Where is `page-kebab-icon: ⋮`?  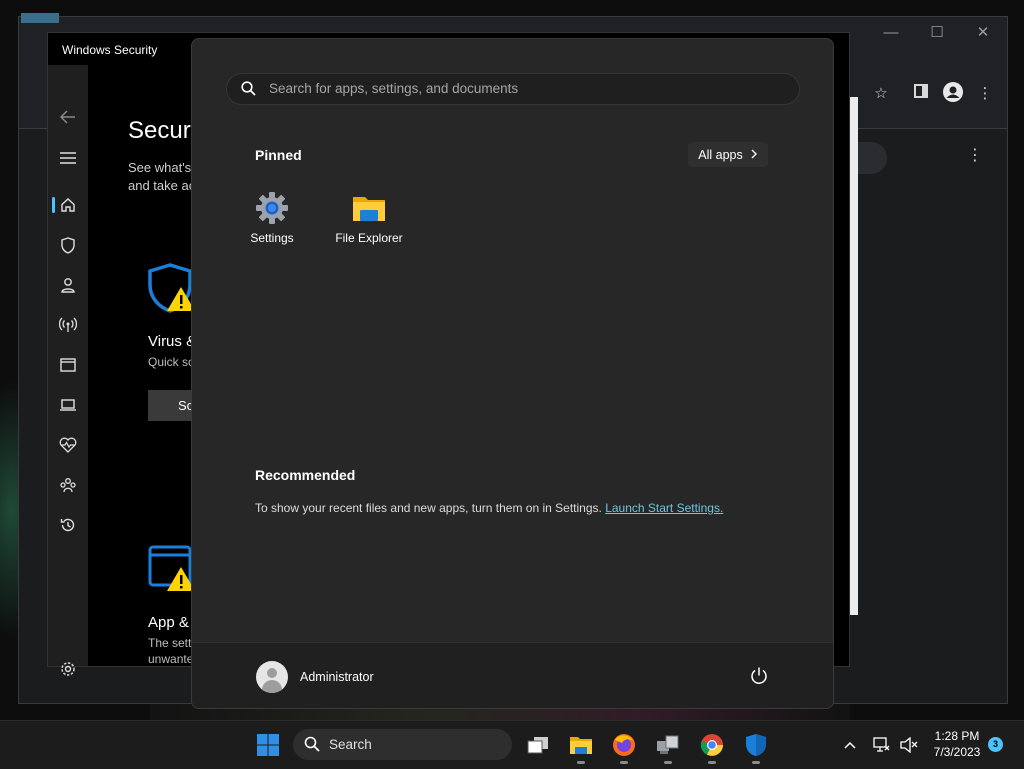 page-kebab-icon: ⋮ is located at coordinates (975, 155).